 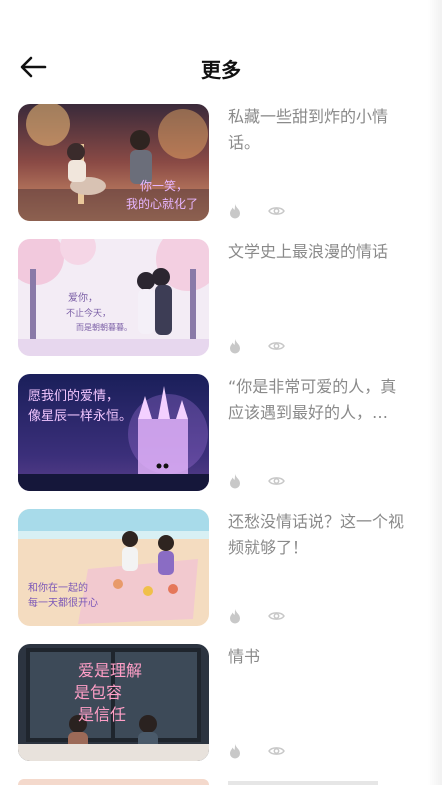 I want to click on thumb-caption-line-2: 每一天都很开心, so click(x=63, y=602).